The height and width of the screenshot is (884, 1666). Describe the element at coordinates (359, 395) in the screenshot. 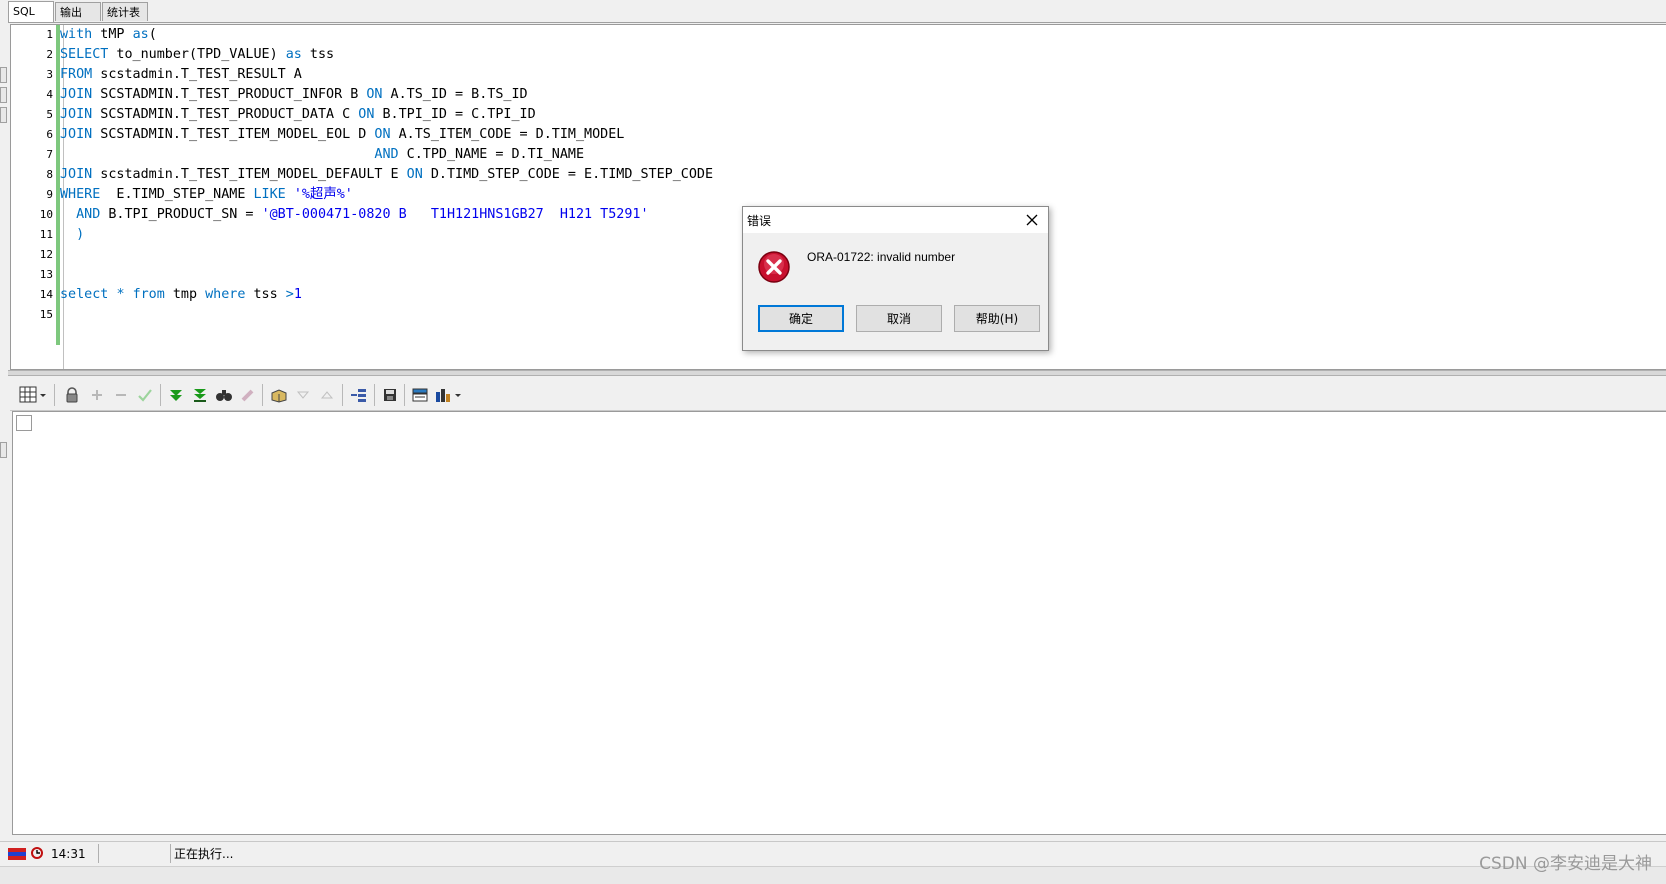

I see `export-icon` at that location.